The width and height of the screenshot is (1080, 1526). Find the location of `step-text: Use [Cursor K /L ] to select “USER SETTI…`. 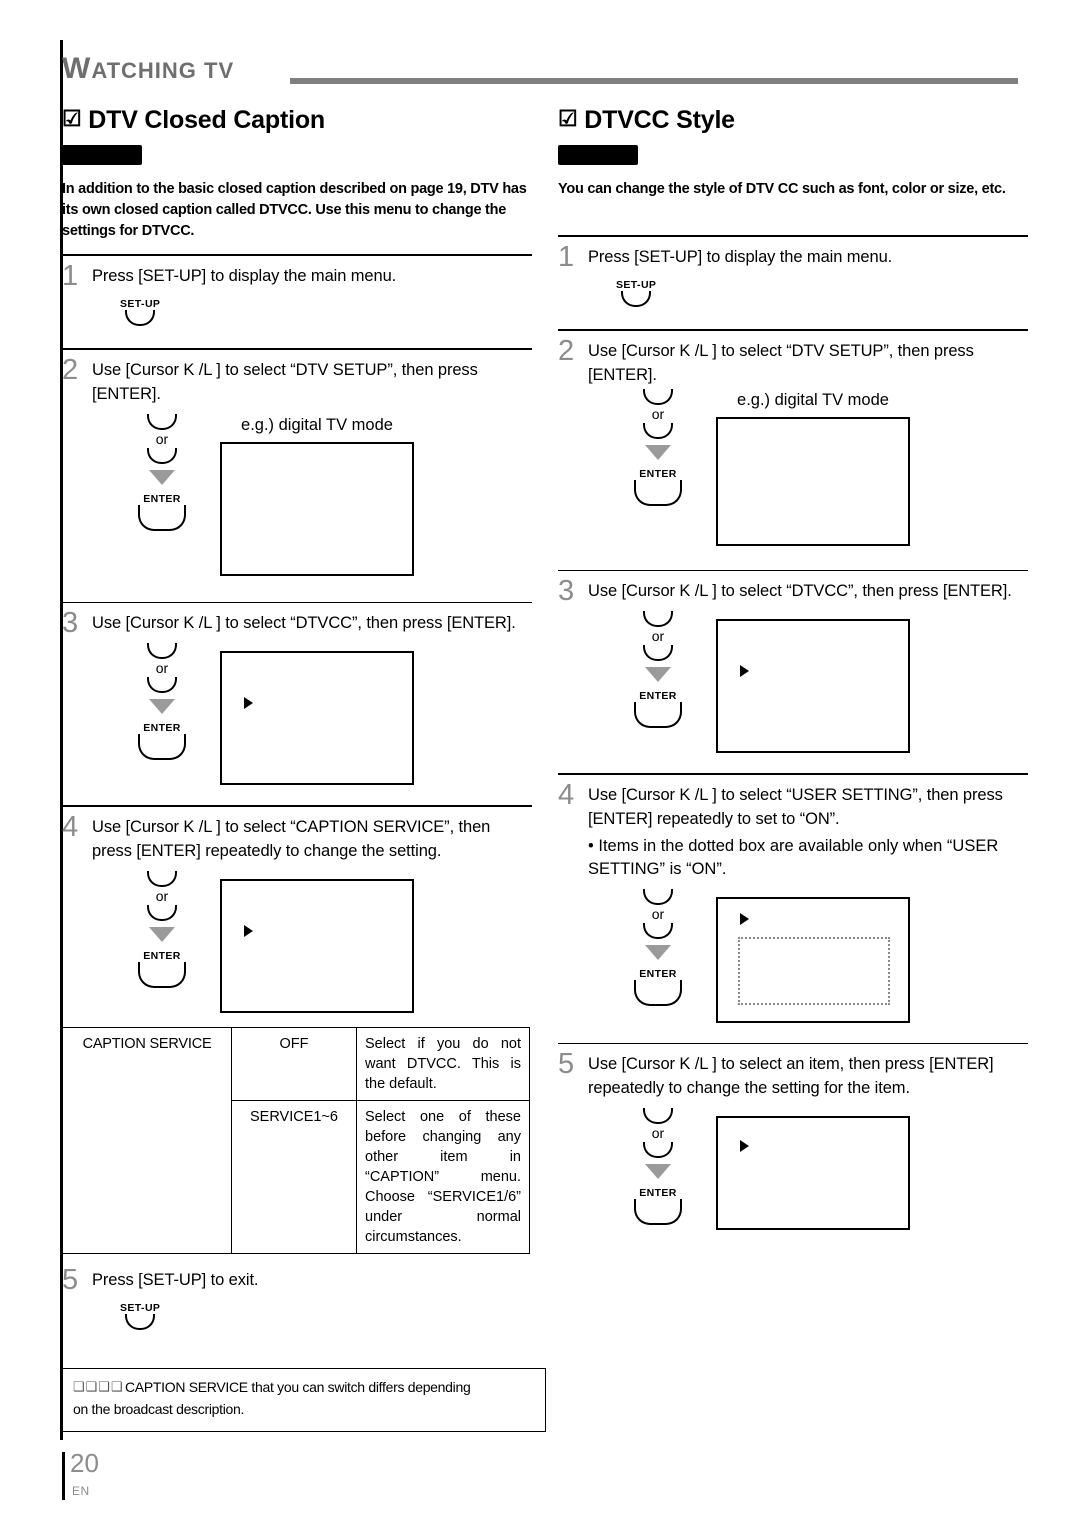

step-text: Use [Cursor K /L ] to select “USER SETTI… is located at coordinates (795, 806).